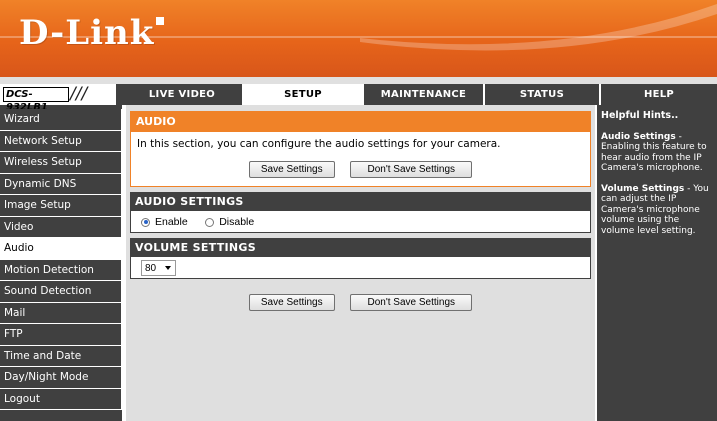 The width and height of the screenshot is (717, 421). Describe the element at coordinates (61, 163) in the screenshot. I see `sidebar-item-wireless-setup: Wireless Setup` at that location.